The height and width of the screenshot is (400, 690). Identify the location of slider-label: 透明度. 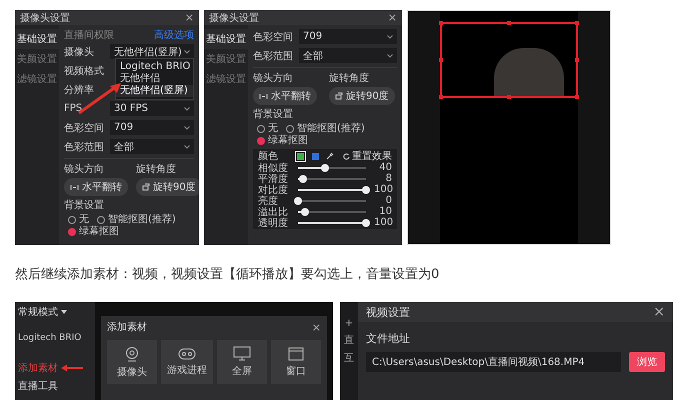
(273, 223).